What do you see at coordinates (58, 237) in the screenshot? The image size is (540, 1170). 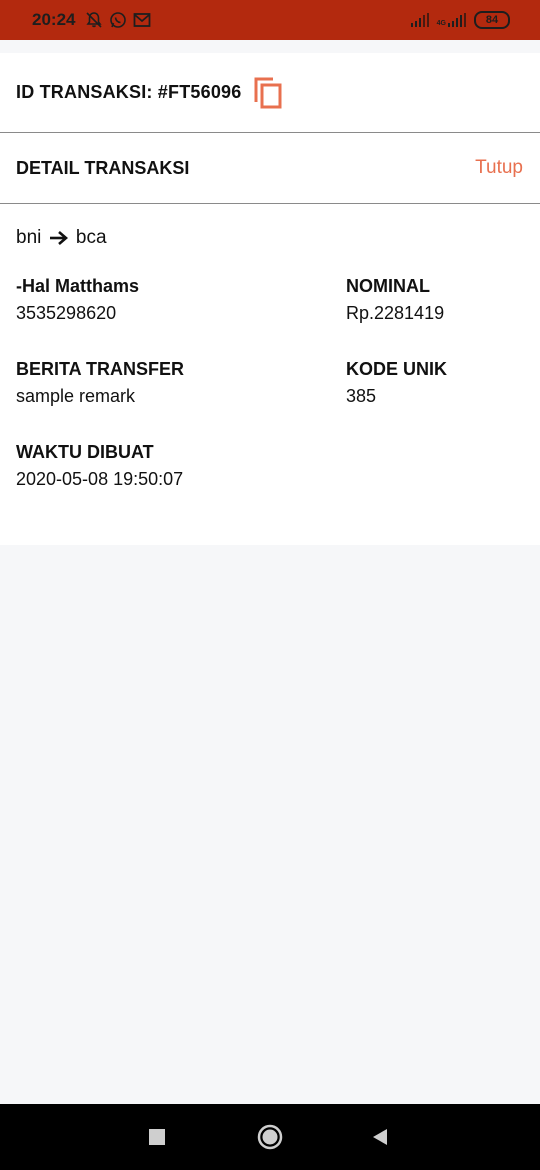 I see `arrow-right-icon` at bounding box center [58, 237].